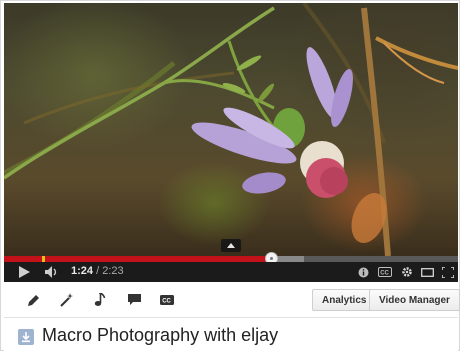  What do you see at coordinates (100, 300) in the screenshot?
I see `audio-note-icon` at bounding box center [100, 300].